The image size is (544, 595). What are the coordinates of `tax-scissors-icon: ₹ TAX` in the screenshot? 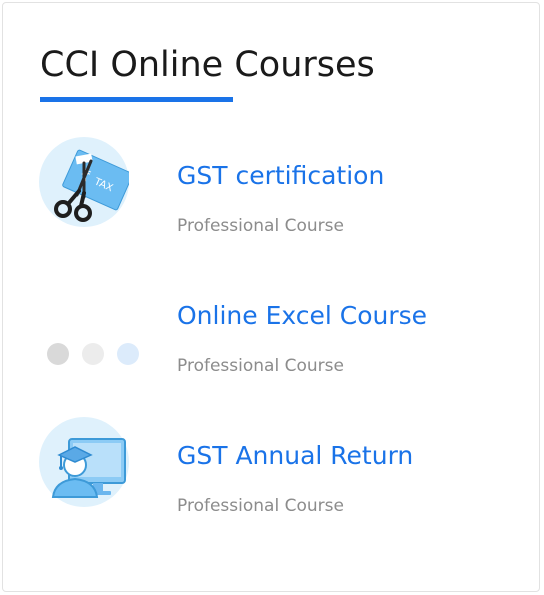 It's located at (84, 182).